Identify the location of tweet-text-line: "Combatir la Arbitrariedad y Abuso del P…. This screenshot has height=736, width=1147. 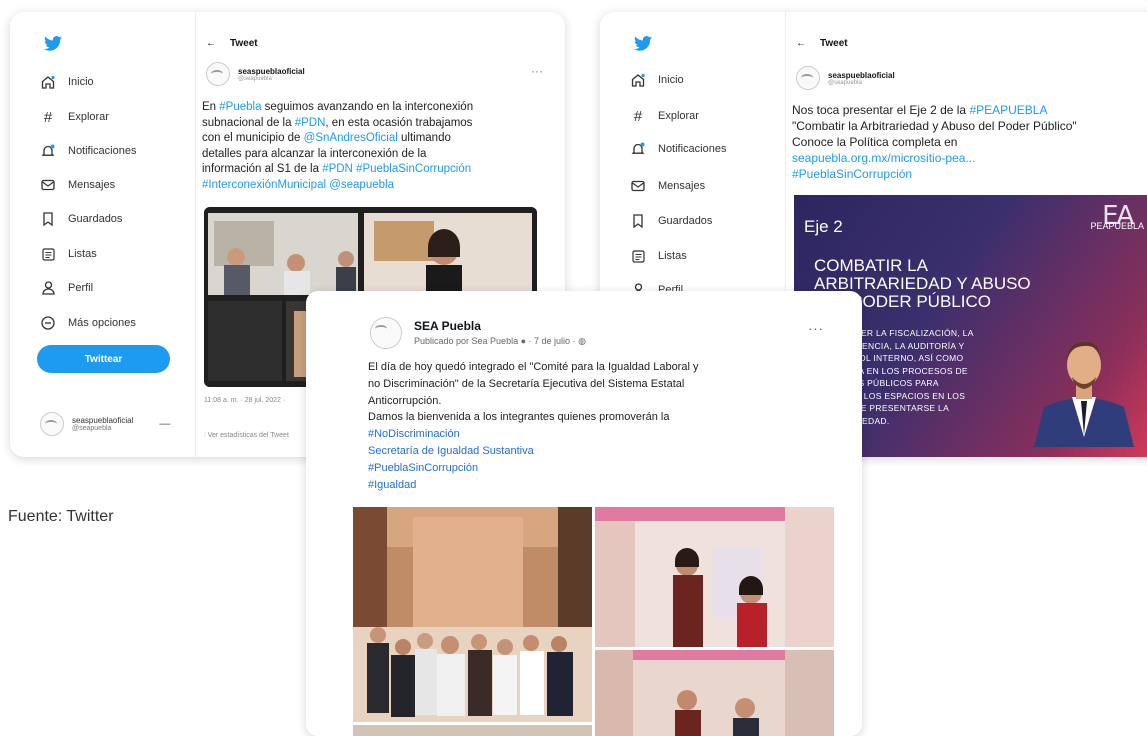
(969, 126).